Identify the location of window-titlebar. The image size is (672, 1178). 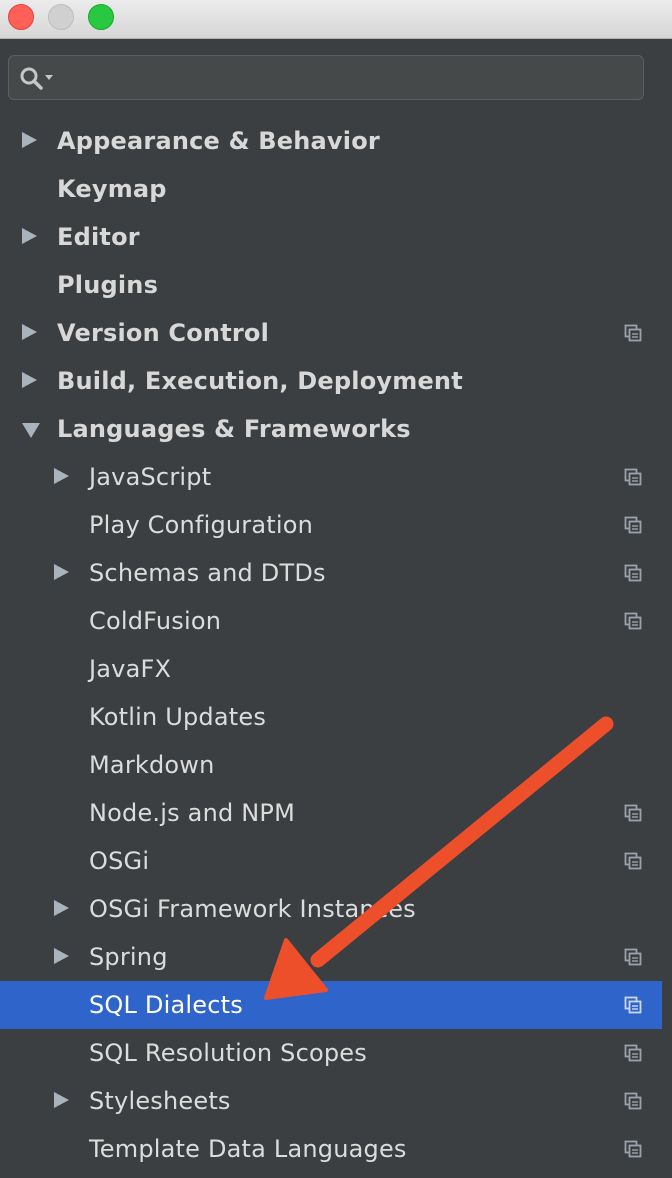
(336, 19).